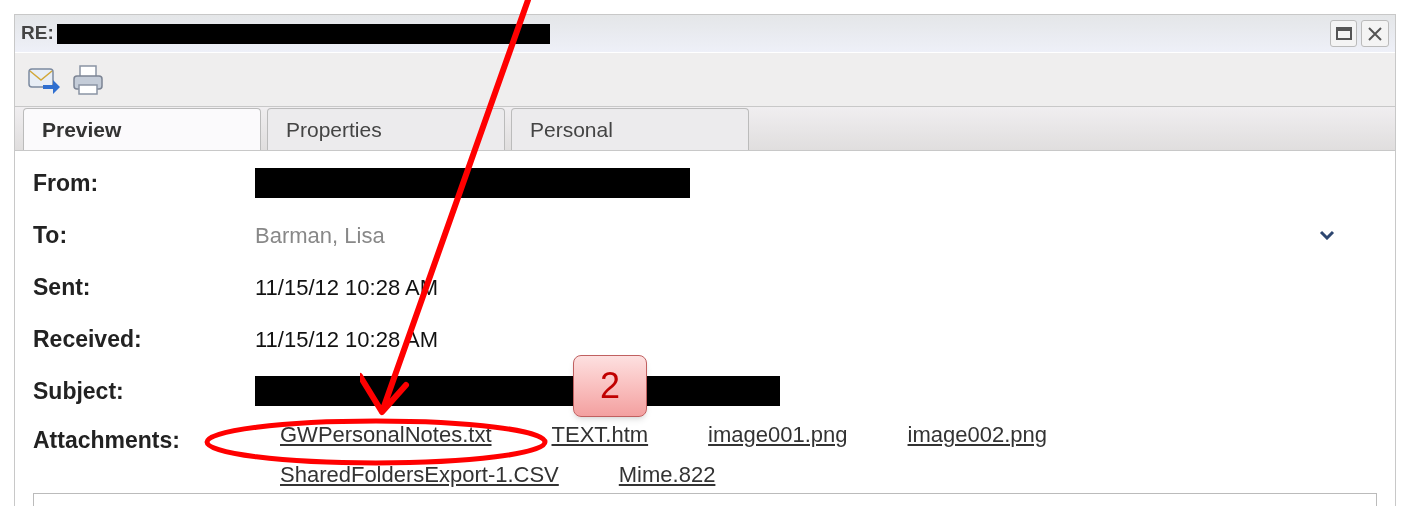 The image size is (1413, 506). What do you see at coordinates (88, 79) in the screenshot?
I see `printer-icon` at bounding box center [88, 79].